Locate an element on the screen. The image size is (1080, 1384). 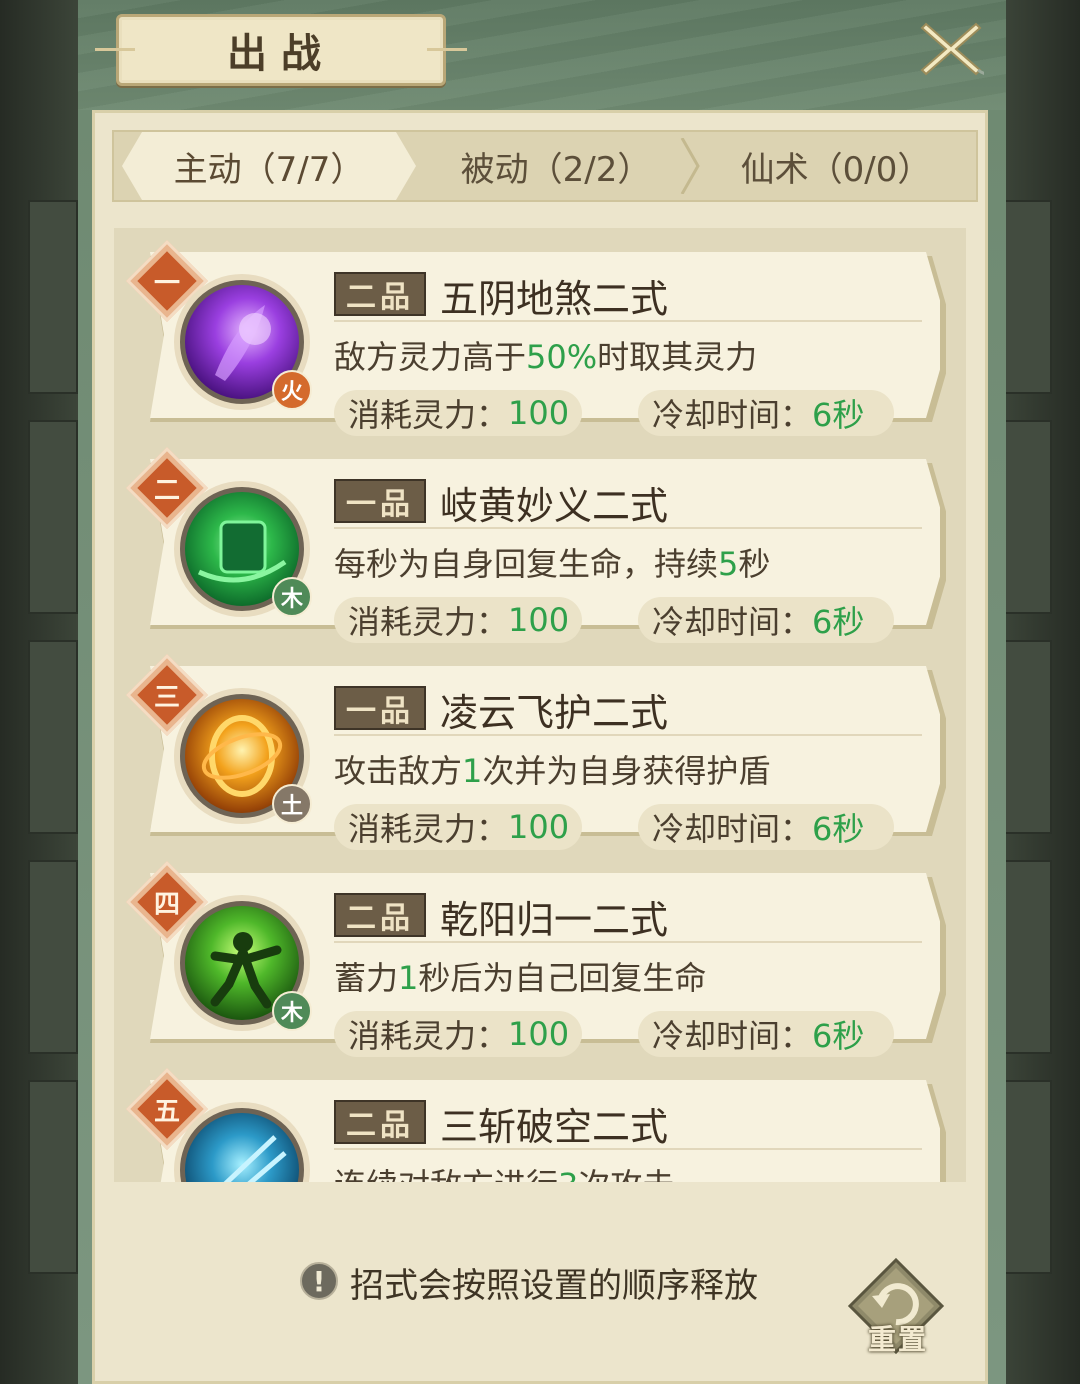
skill-description: 蓄力1秒后为自己回复生命 is located at coordinates (520, 976).